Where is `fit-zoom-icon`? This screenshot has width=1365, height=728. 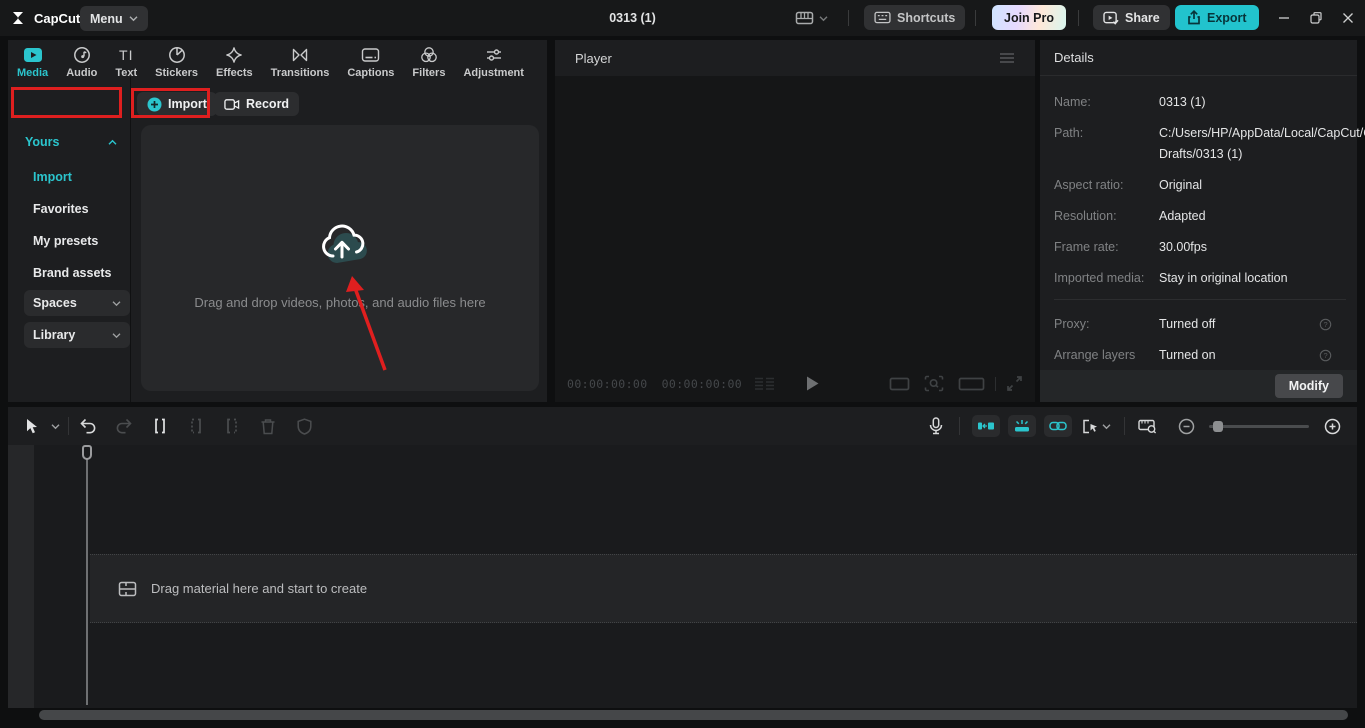 fit-zoom-icon is located at coordinates (934, 383).